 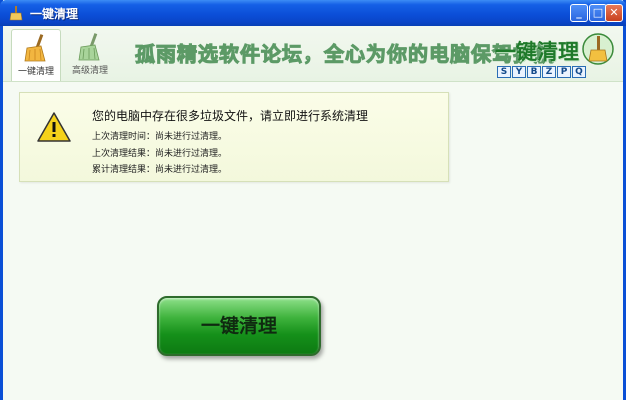 I want to click on tab-label: 高级清理, so click(x=89, y=71).